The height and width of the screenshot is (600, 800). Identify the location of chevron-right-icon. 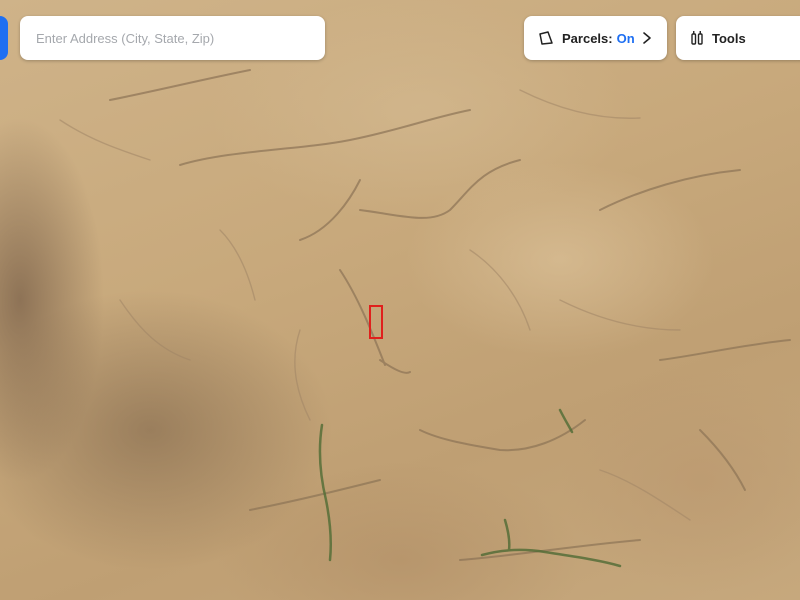
(647, 38).